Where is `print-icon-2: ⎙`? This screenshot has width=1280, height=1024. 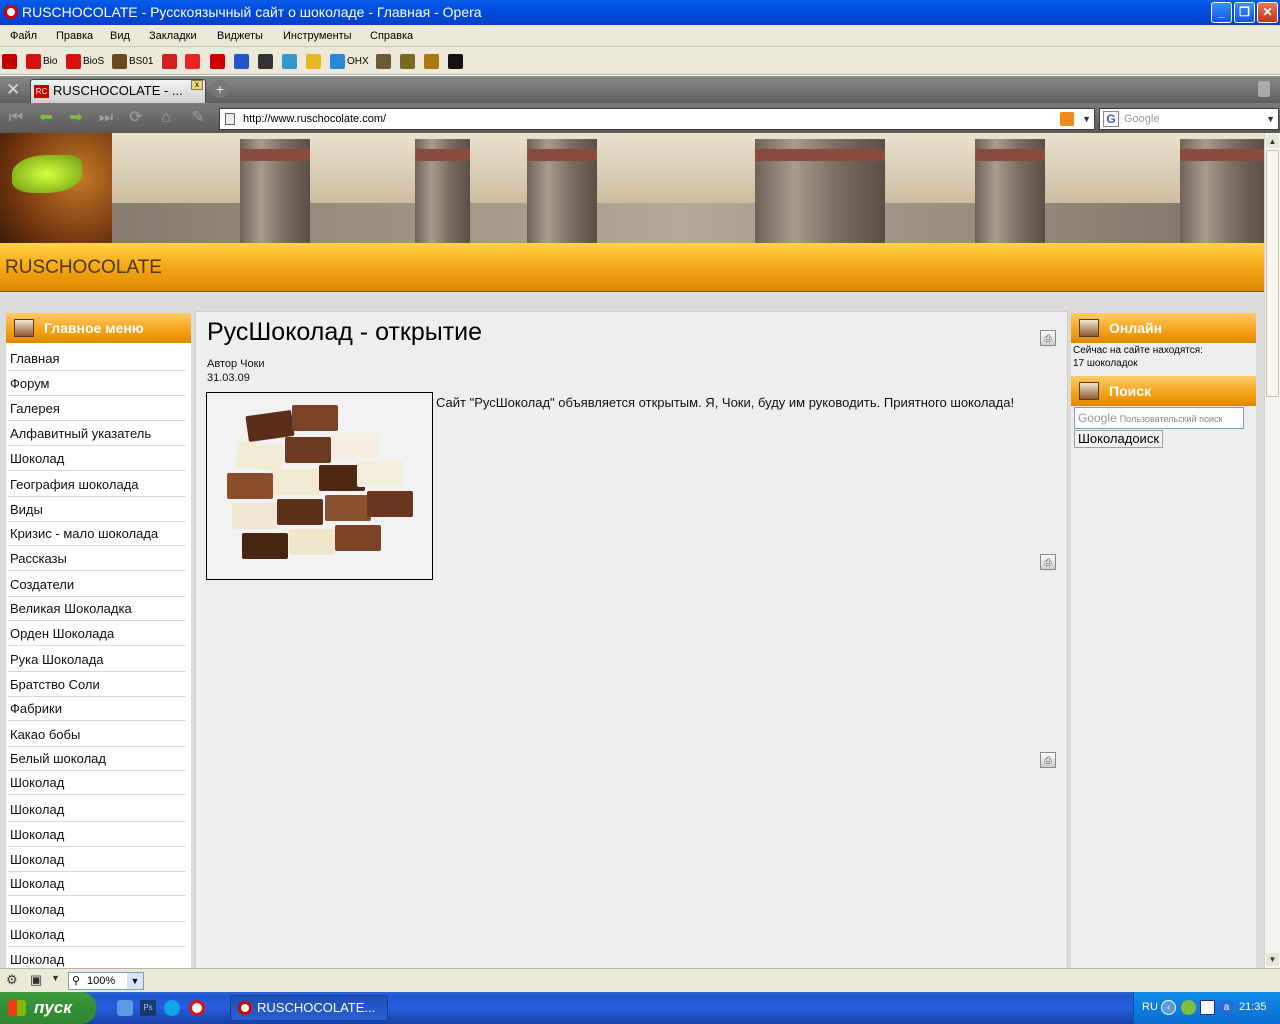
print-icon-2: ⎙ is located at coordinates (1048, 562).